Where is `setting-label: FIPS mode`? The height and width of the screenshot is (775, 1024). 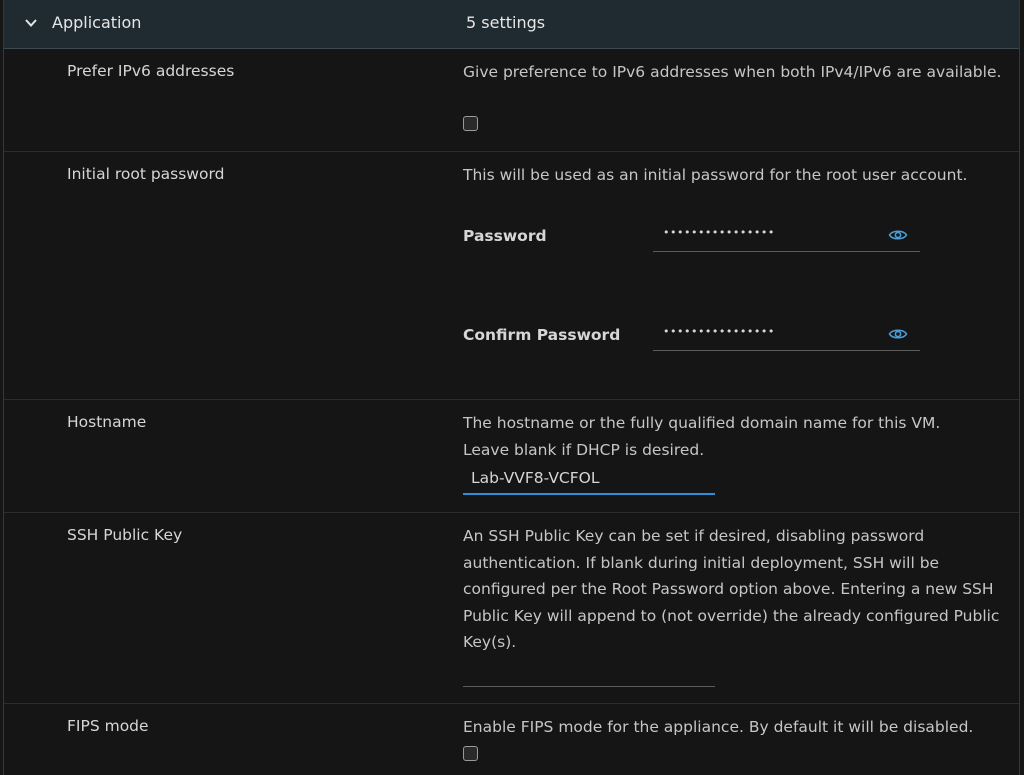
setting-label: FIPS mode is located at coordinates (108, 726).